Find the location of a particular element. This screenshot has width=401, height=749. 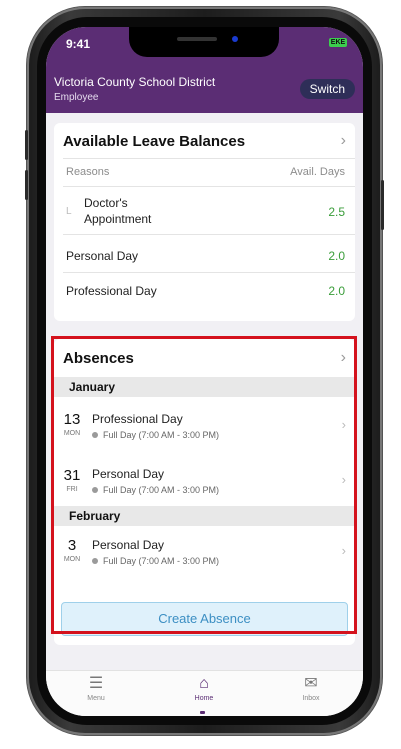

camera-icon is located at coordinates (235, 39).